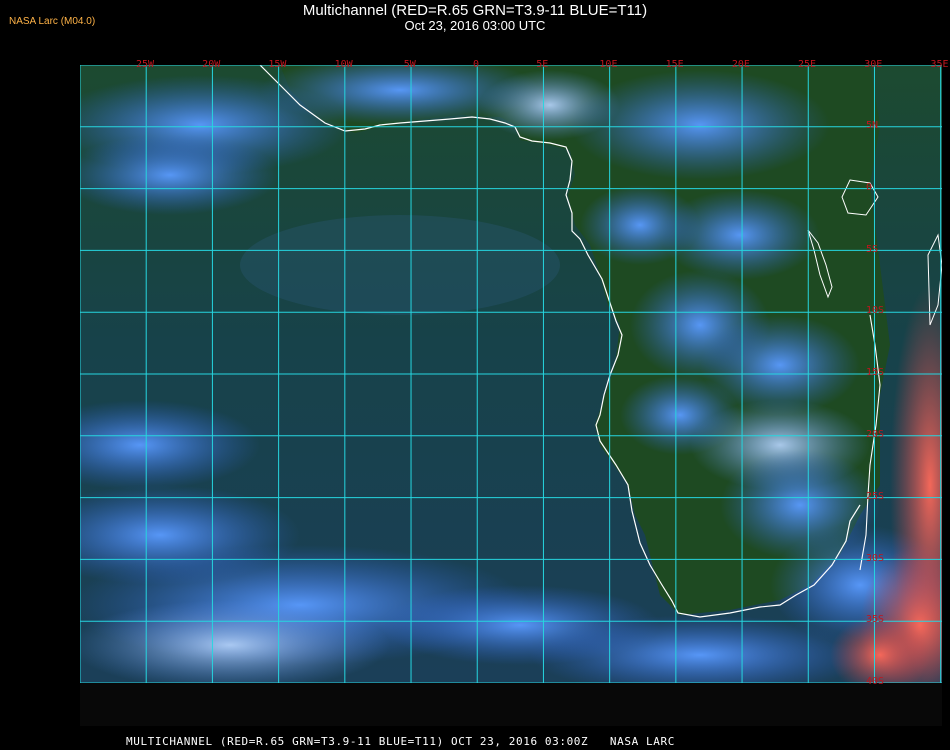 The width and height of the screenshot is (950, 750). Describe the element at coordinates (875, 496) in the screenshot. I see `latitude-label: 25S` at that location.